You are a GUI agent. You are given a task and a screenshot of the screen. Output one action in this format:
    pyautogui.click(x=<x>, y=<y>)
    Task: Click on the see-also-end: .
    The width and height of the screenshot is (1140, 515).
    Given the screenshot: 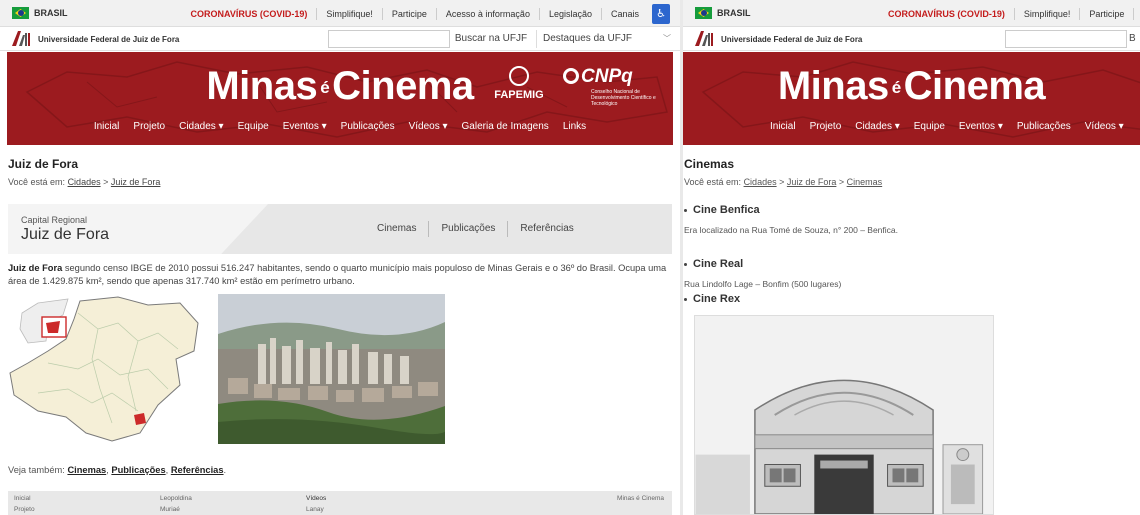 What is the action you would take?
    pyautogui.click(x=225, y=470)
    